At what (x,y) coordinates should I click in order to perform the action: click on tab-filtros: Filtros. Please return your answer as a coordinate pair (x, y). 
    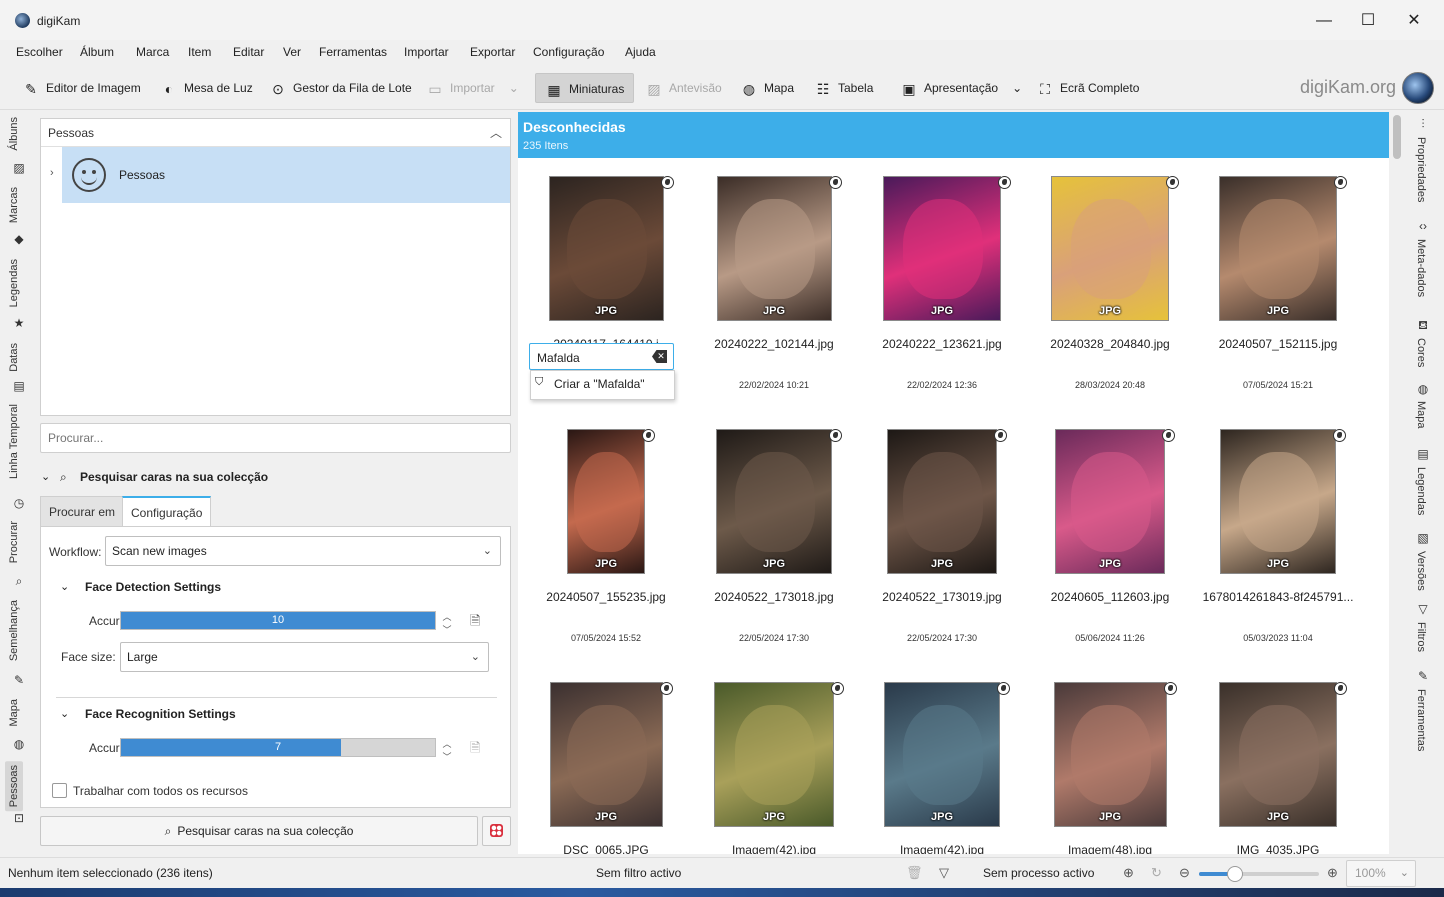
    Looking at the image, I should click on (1421, 637).